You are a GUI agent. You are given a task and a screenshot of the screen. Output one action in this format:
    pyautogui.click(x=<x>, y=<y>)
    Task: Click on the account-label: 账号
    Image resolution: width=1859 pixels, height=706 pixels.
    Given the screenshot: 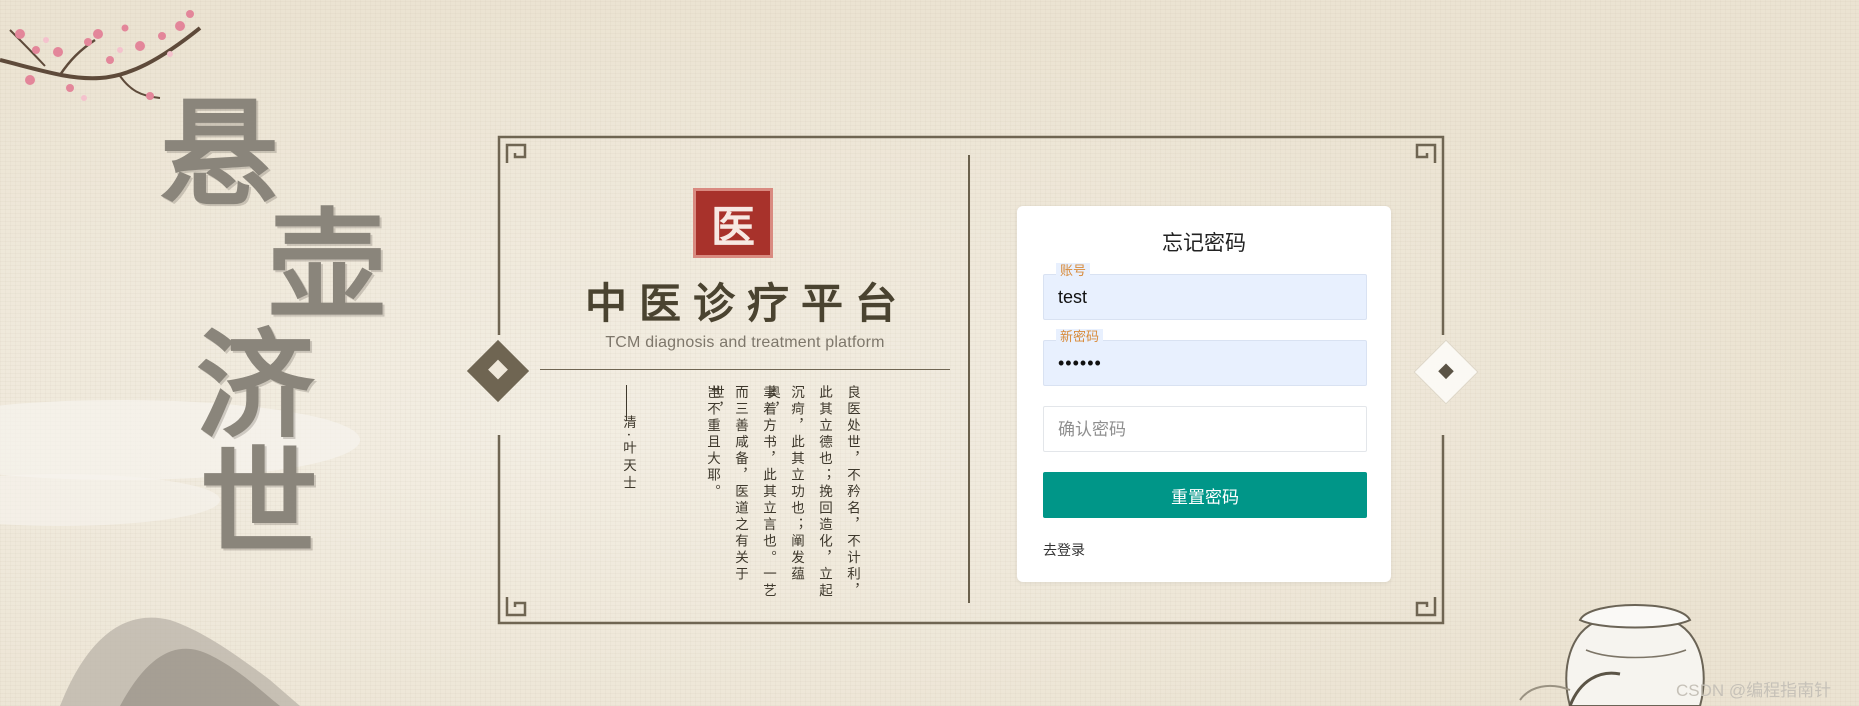 What is the action you would take?
    pyautogui.click(x=1073, y=272)
    